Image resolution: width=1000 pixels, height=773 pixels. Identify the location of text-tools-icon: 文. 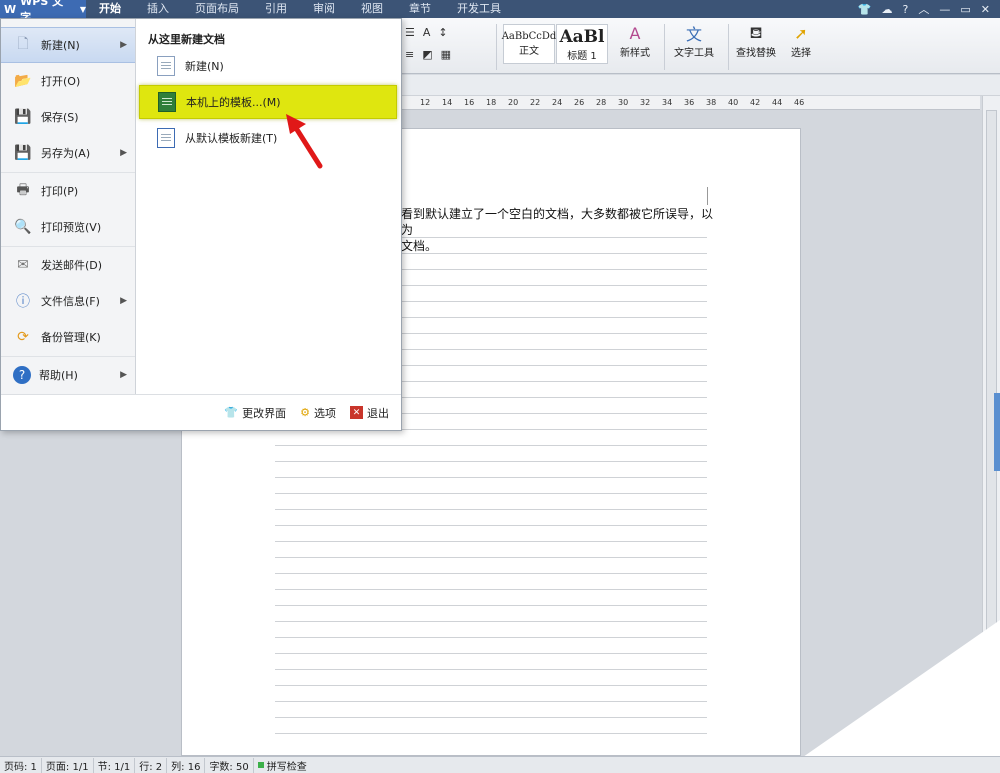
(693, 34).